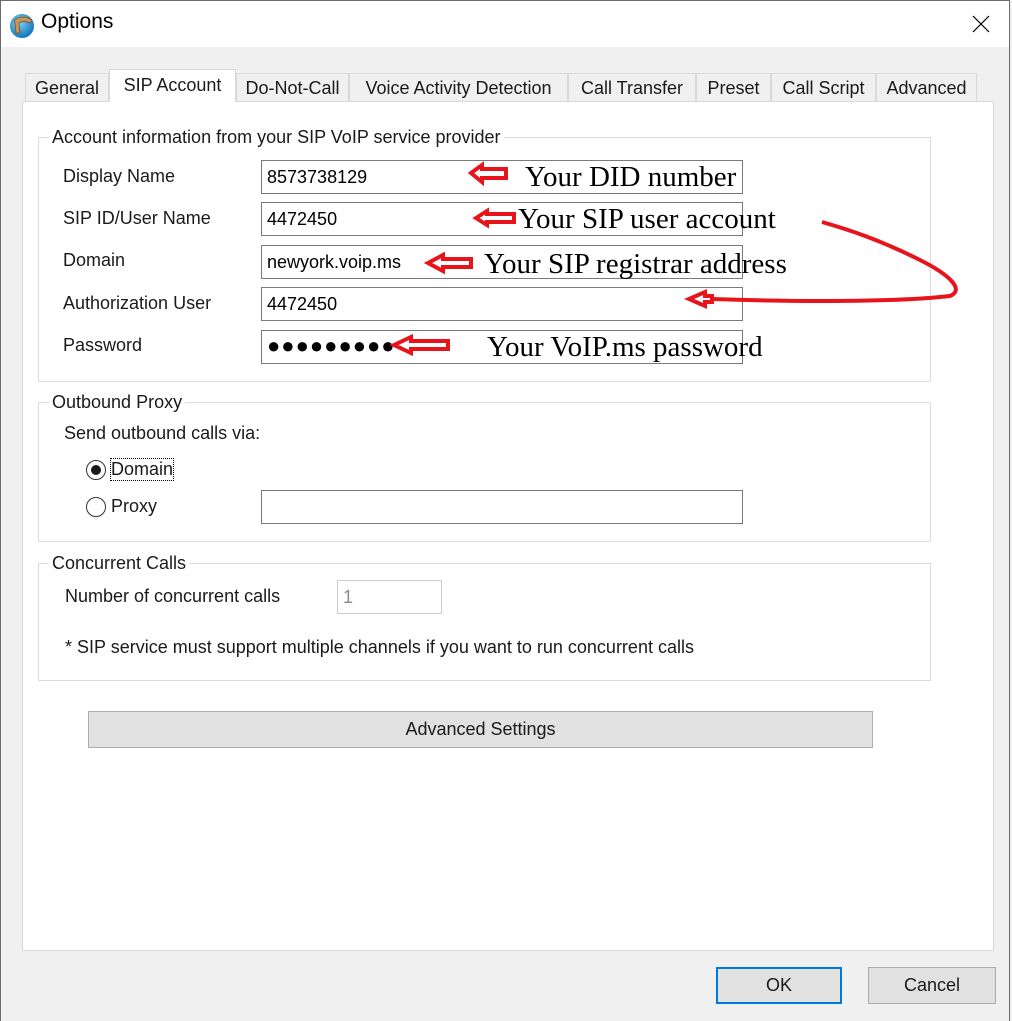  Describe the element at coordinates (458, 87) in the screenshot. I see `tab-voice-activity-detection: Voice Activity Detection` at that location.